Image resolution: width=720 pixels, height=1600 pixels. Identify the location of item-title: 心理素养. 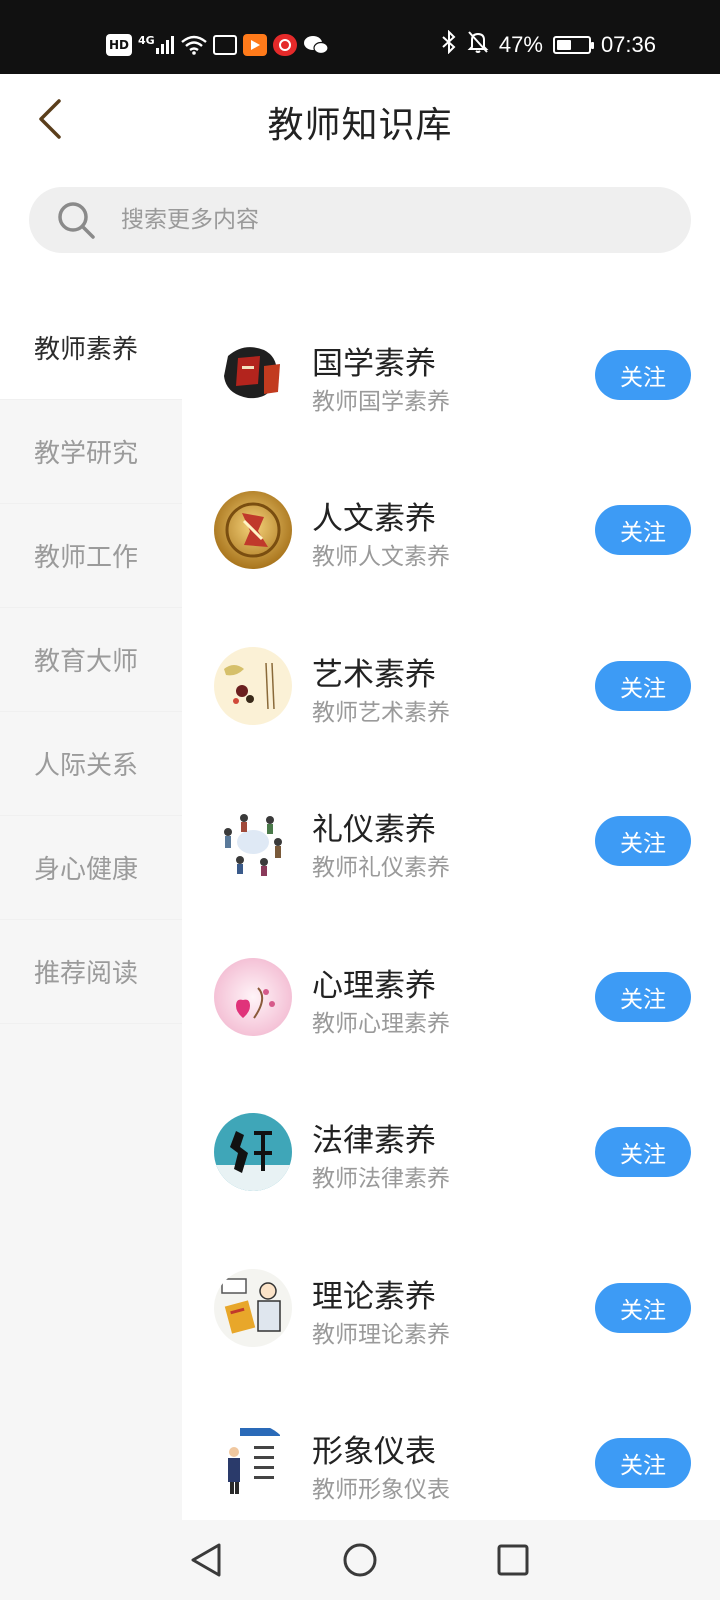
(374, 986).